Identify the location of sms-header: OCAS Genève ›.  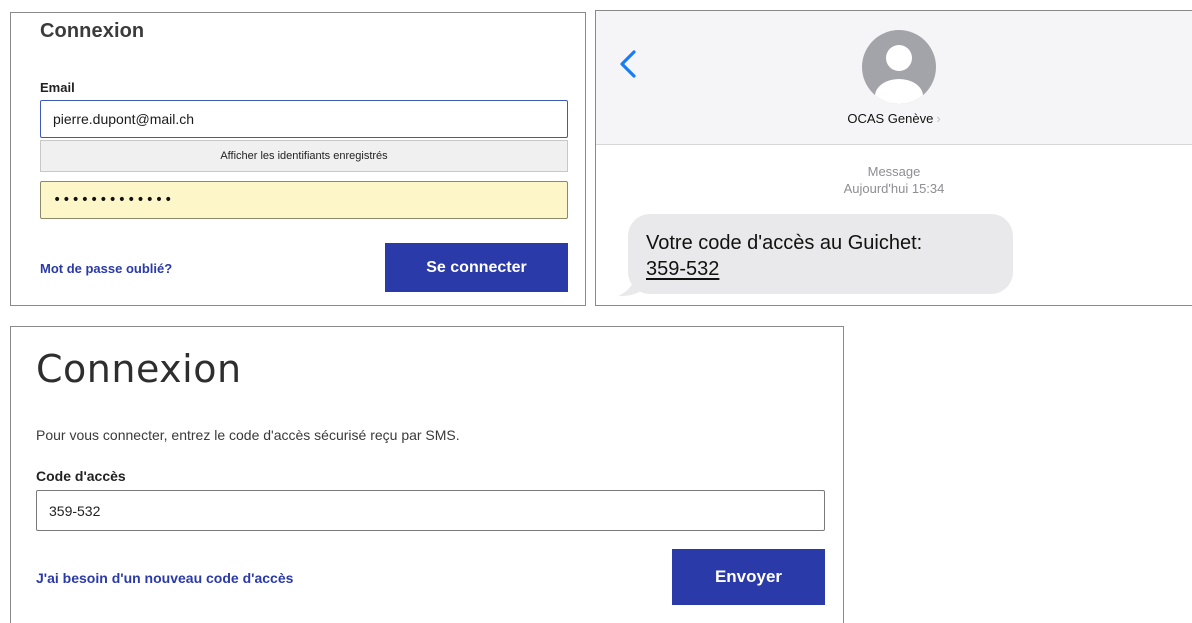
(894, 78).